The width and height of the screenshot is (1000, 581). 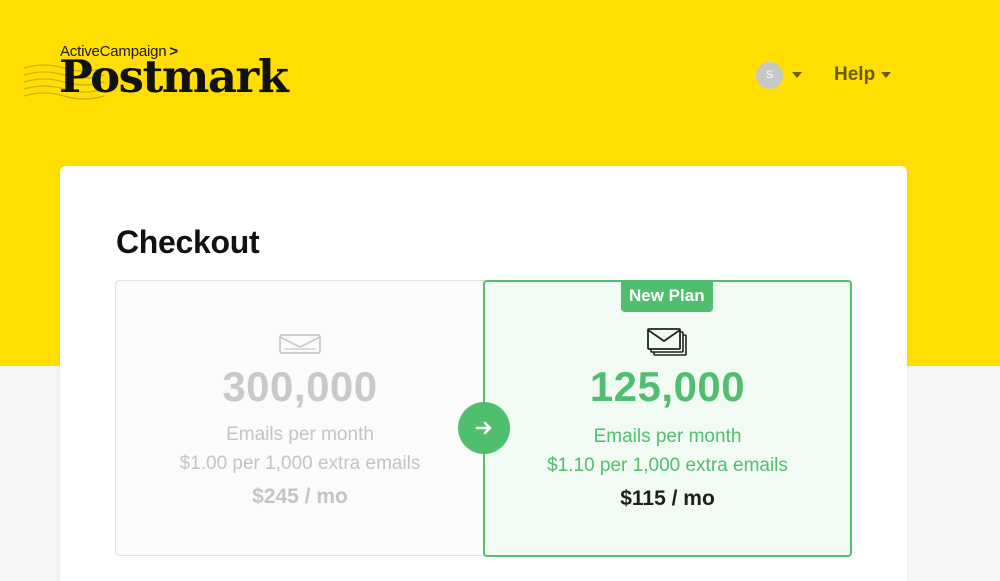 What do you see at coordinates (667, 498) in the screenshot?
I see `new-plan-price: $115 / mo` at bounding box center [667, 498].